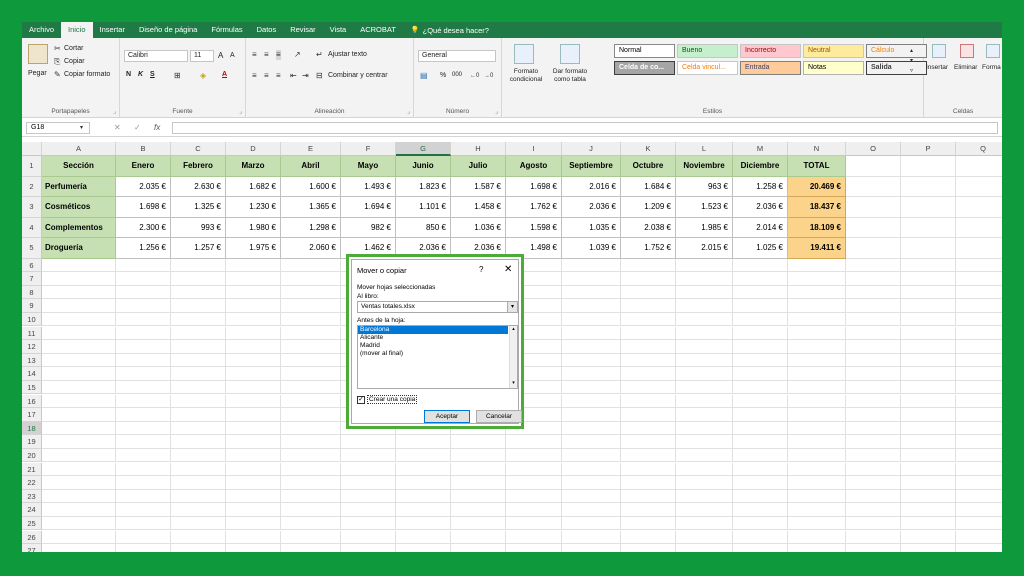 This screenshot has width=1024, height=576. What do you see at coordinates (591, 207) in the screenshot?
I see `value-cell: 2.036 €` at bounding box center [591, 207].